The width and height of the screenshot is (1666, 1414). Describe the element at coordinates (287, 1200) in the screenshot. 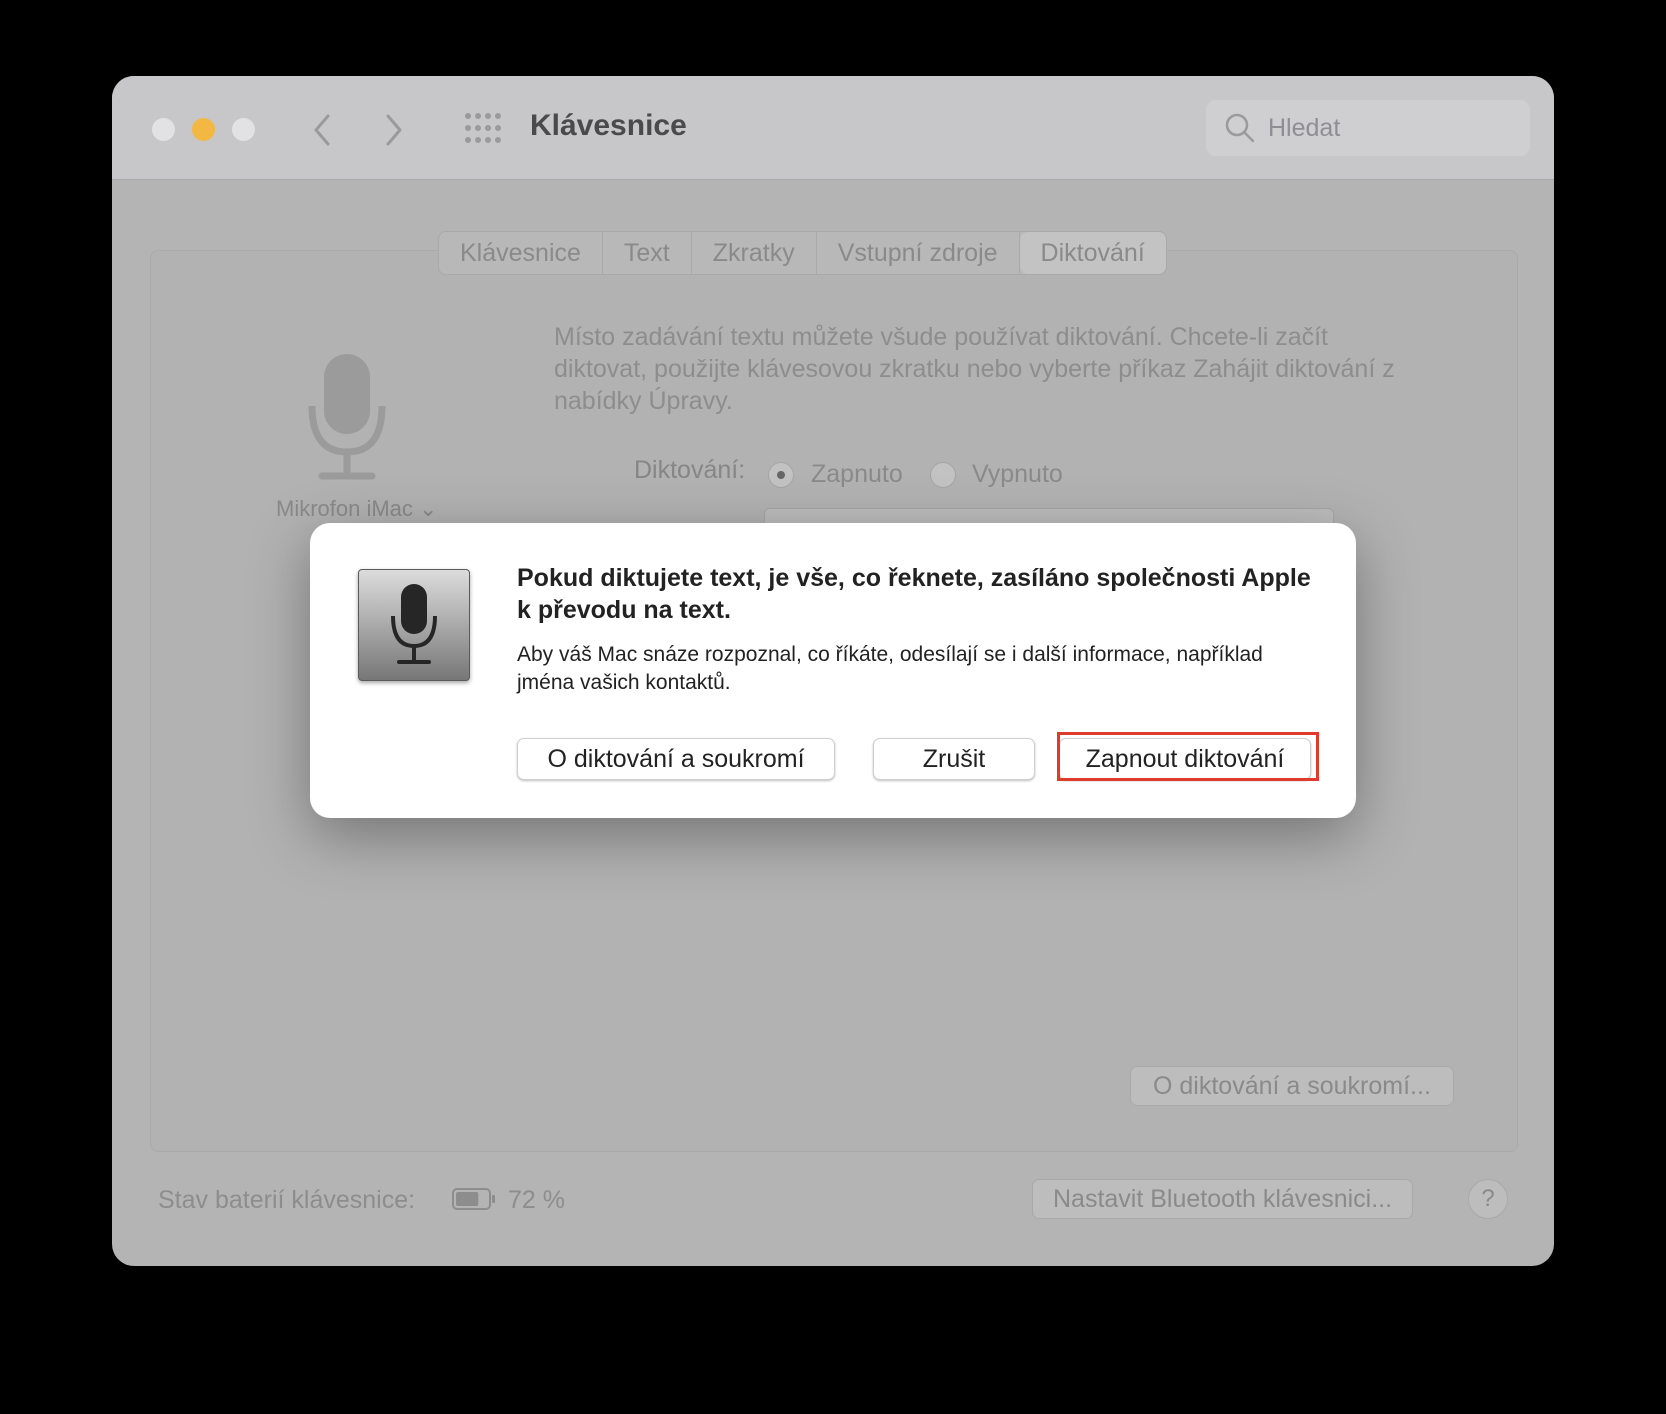

I see `battery-status-label: Stav baterií klávesnice:` at that location.